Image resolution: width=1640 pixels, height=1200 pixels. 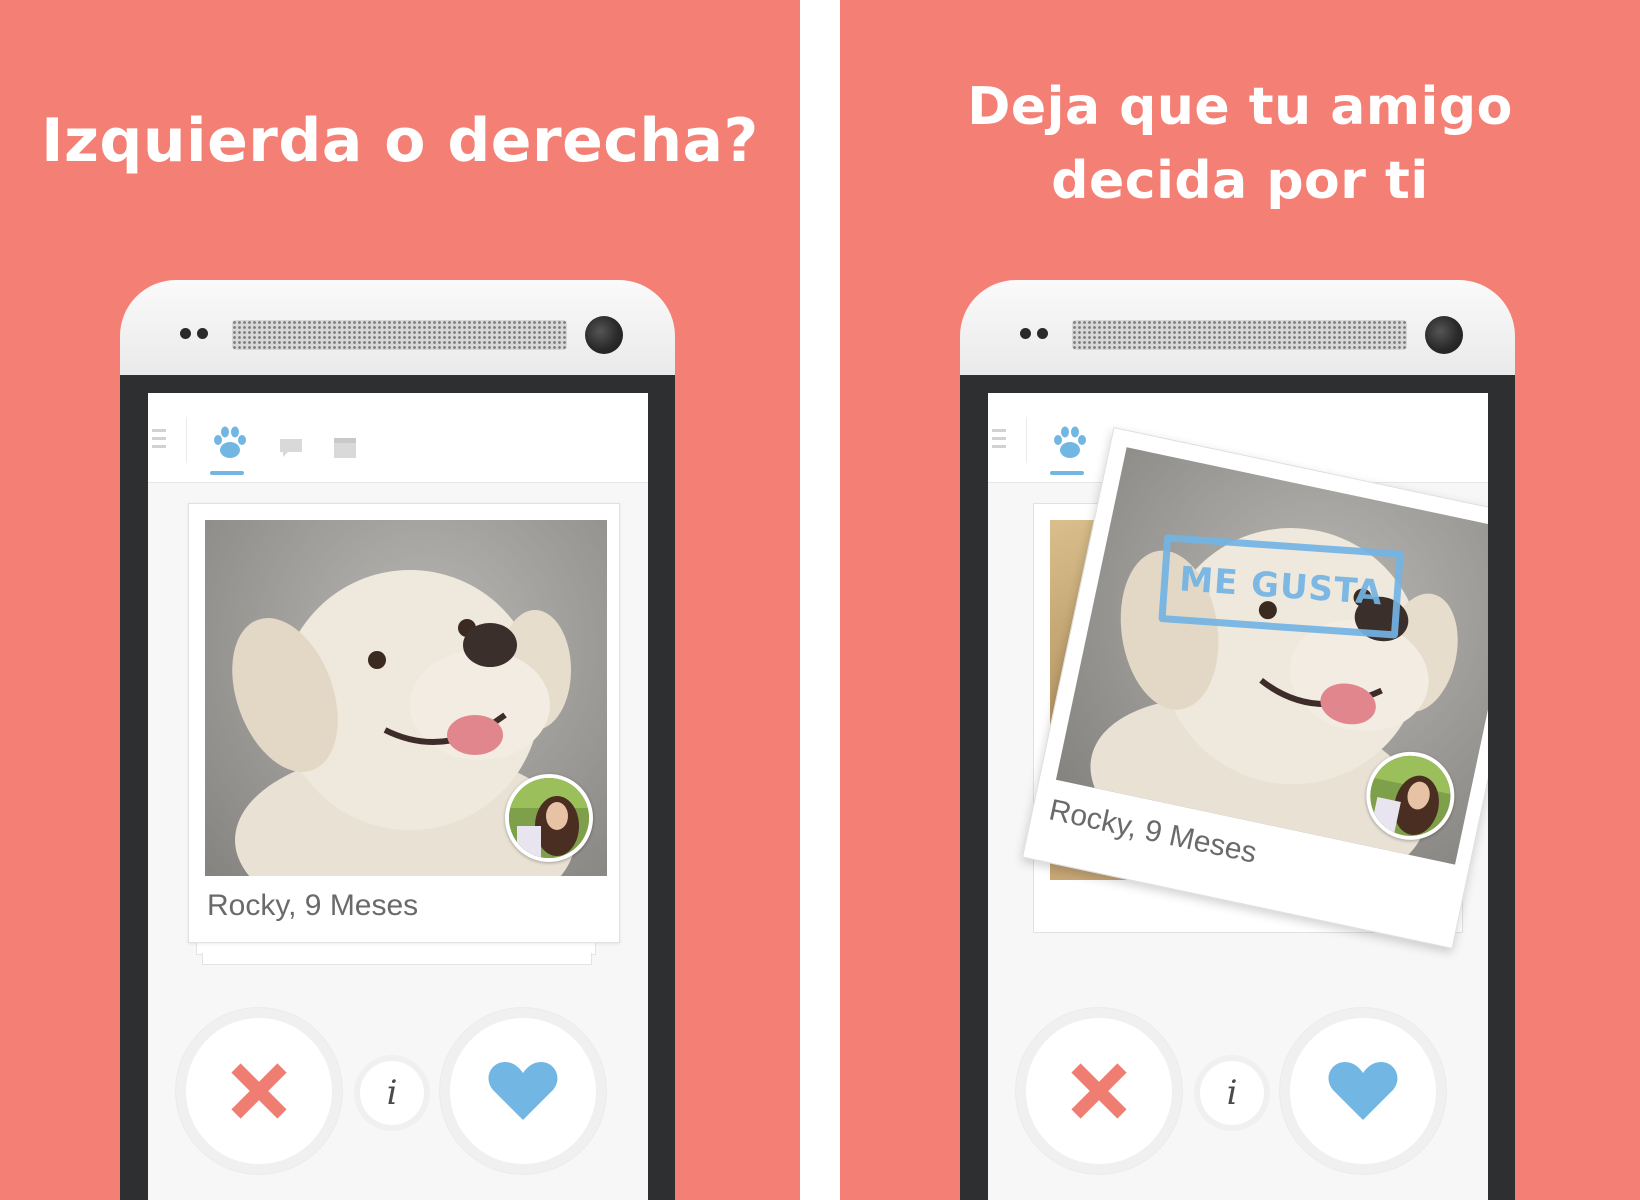 What do you see at coordinates (1240, 144) in the screenshot?
I see `headline: Deja que tu amigo decida por ti` at bounding box center [1240, 144].